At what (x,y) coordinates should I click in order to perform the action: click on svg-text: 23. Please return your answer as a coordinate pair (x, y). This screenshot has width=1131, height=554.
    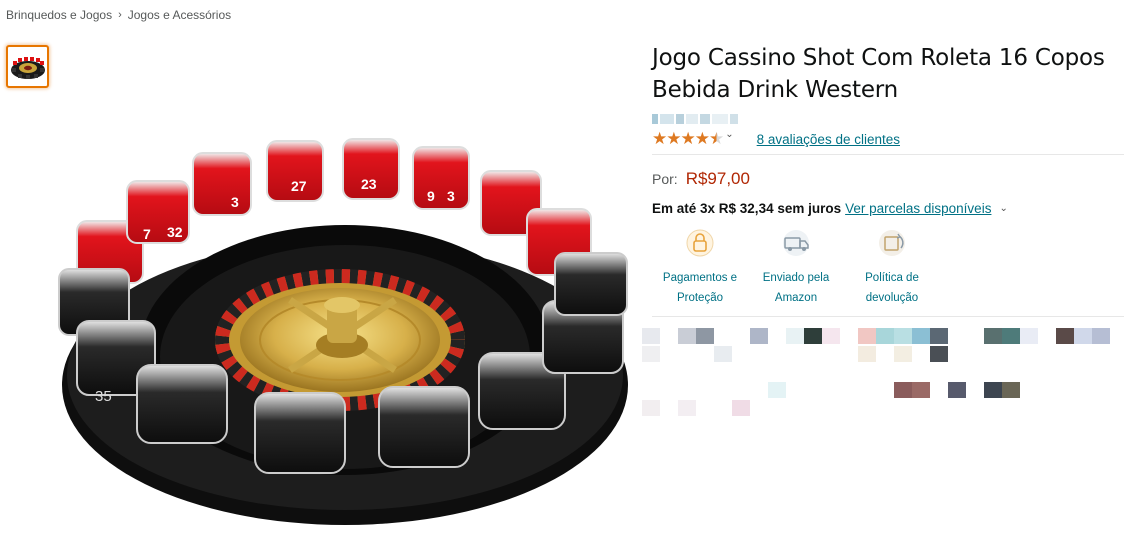
    Looking at the image, I should click on (369, 184).